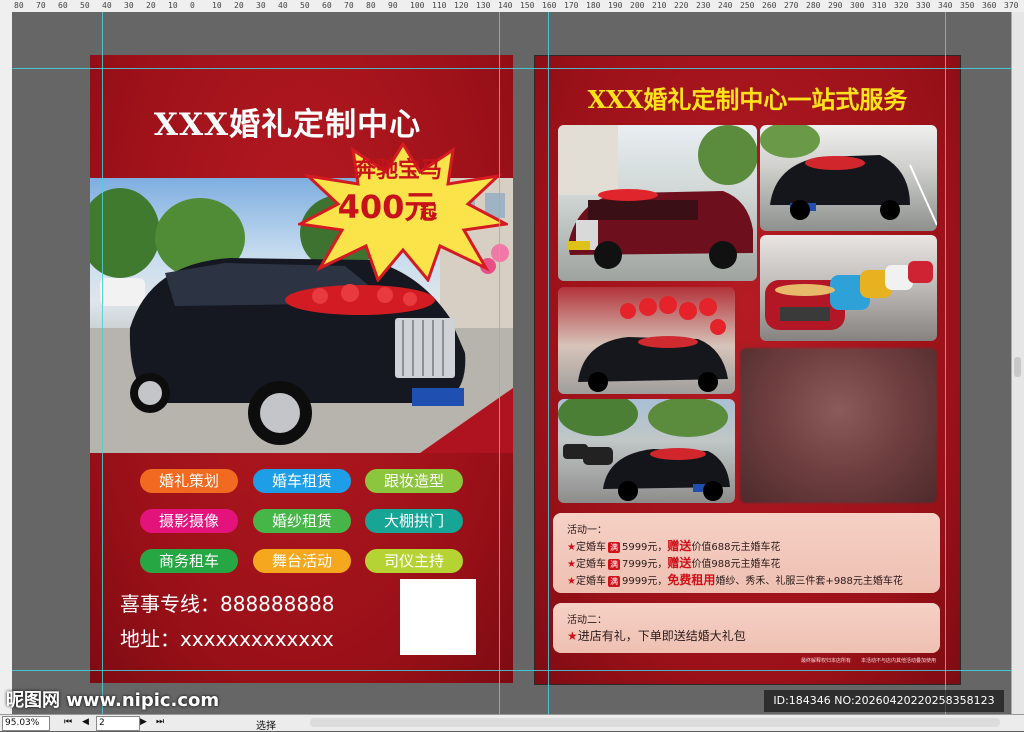 The image size is (1024, 732). What do you see at coordinates (644, 547) in the screenshot?
I see `row-amount: 5999元，` at bounding box center [644, 547].